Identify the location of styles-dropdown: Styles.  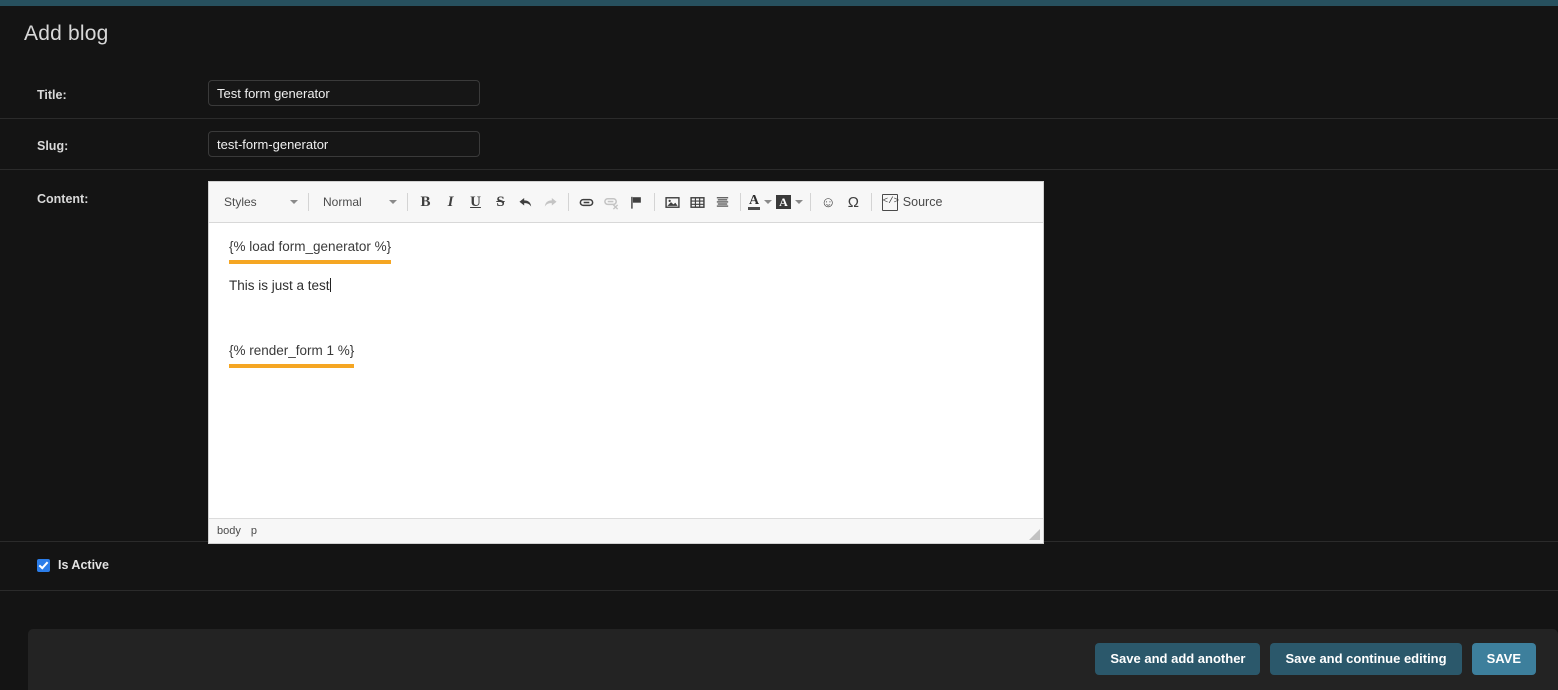
(259, 202).